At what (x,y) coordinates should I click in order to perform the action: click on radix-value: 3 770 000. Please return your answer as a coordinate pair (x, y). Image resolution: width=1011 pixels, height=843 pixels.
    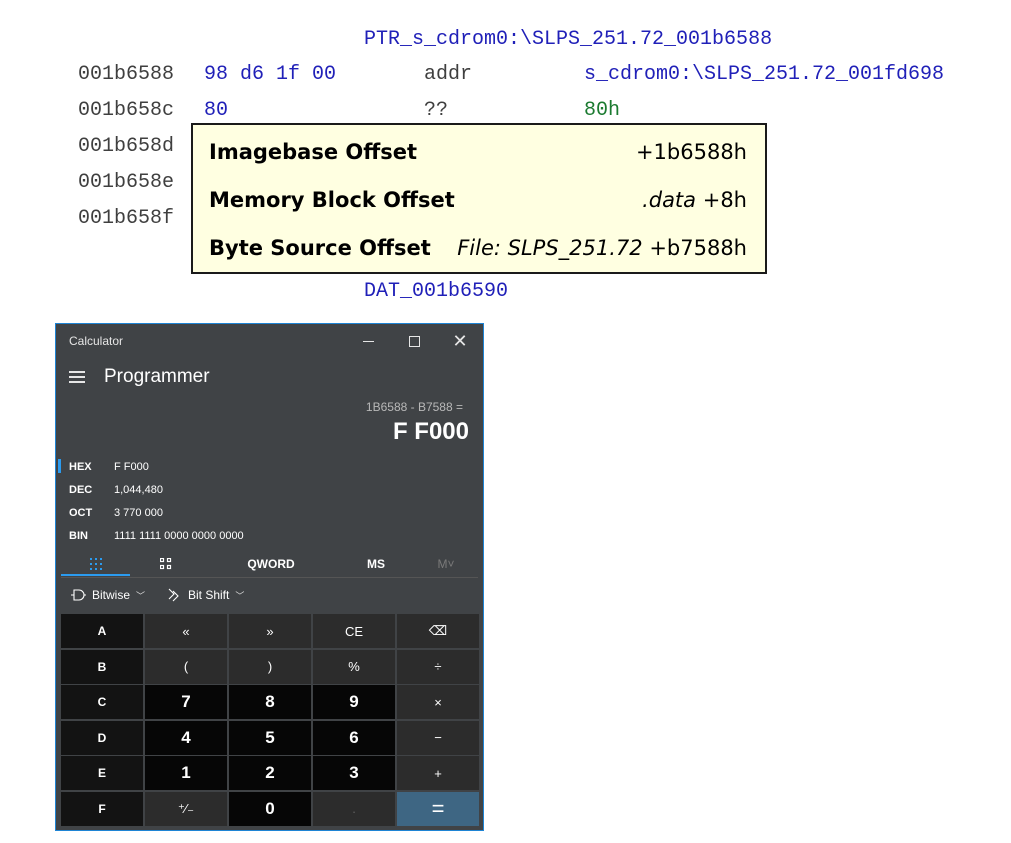
    Looking at the image, I should click on (138, 513).